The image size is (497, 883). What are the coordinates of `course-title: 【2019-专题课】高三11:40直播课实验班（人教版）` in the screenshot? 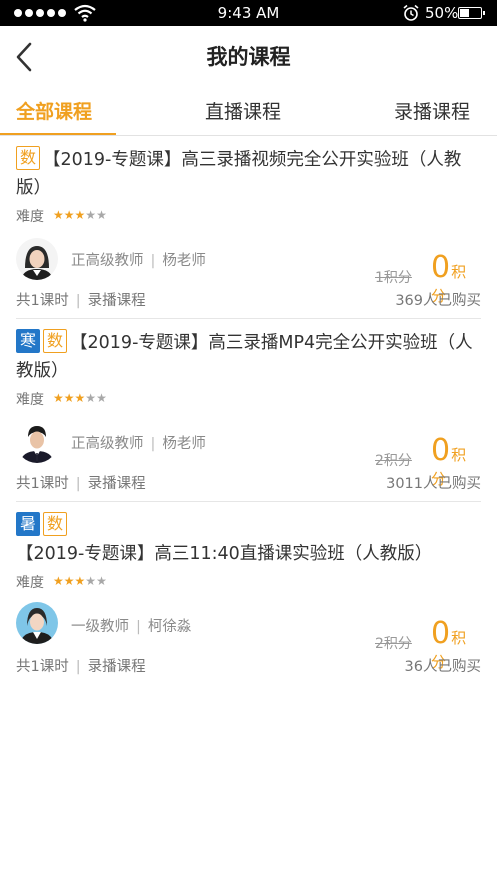 It's located at (224, 554).